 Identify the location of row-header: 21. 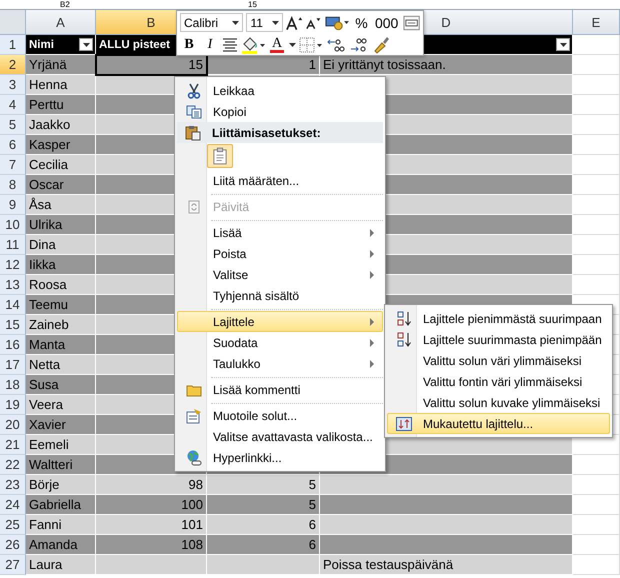
(13, 445).